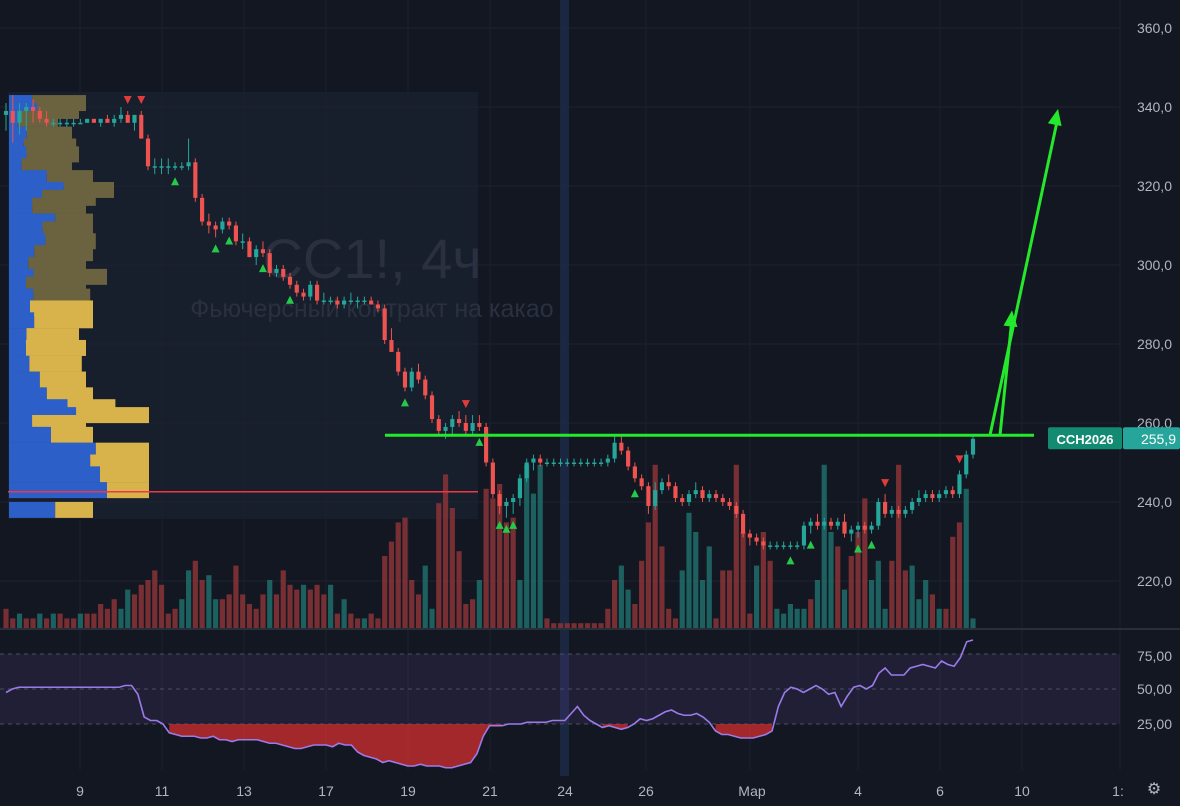 This screenshot has height=806, width=1180. What do you see at coordinates (1154, 186) in the screenshot?
I see `price-tick-label: 320,0` at bounding box center [1154, 186].